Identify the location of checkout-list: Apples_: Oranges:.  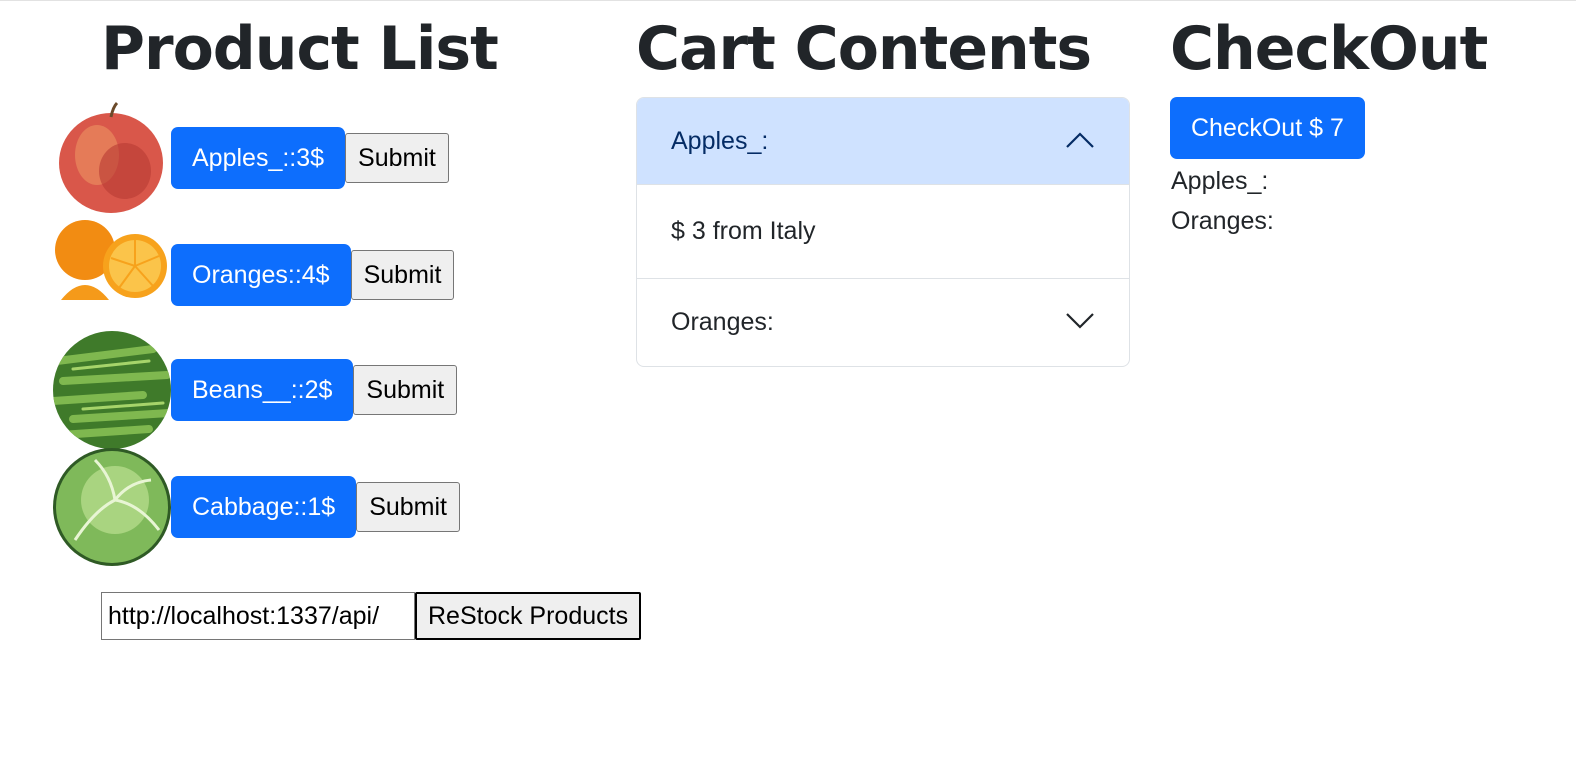
(1222, 201).